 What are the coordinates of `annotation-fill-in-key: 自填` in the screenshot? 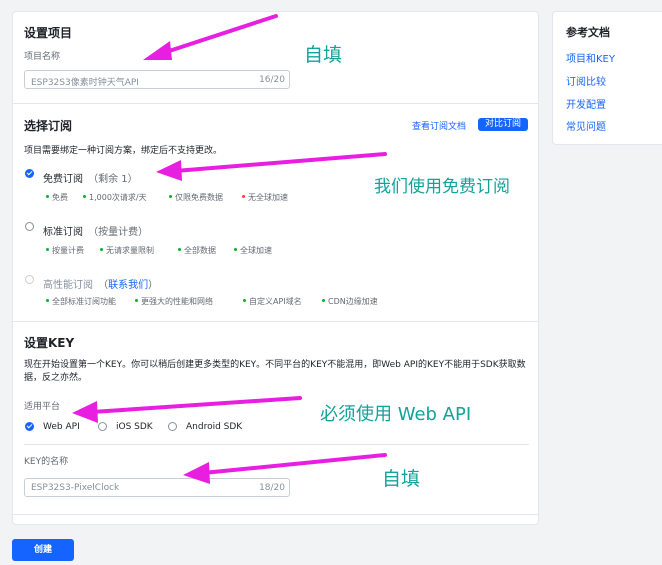 It's located at (401, 479).